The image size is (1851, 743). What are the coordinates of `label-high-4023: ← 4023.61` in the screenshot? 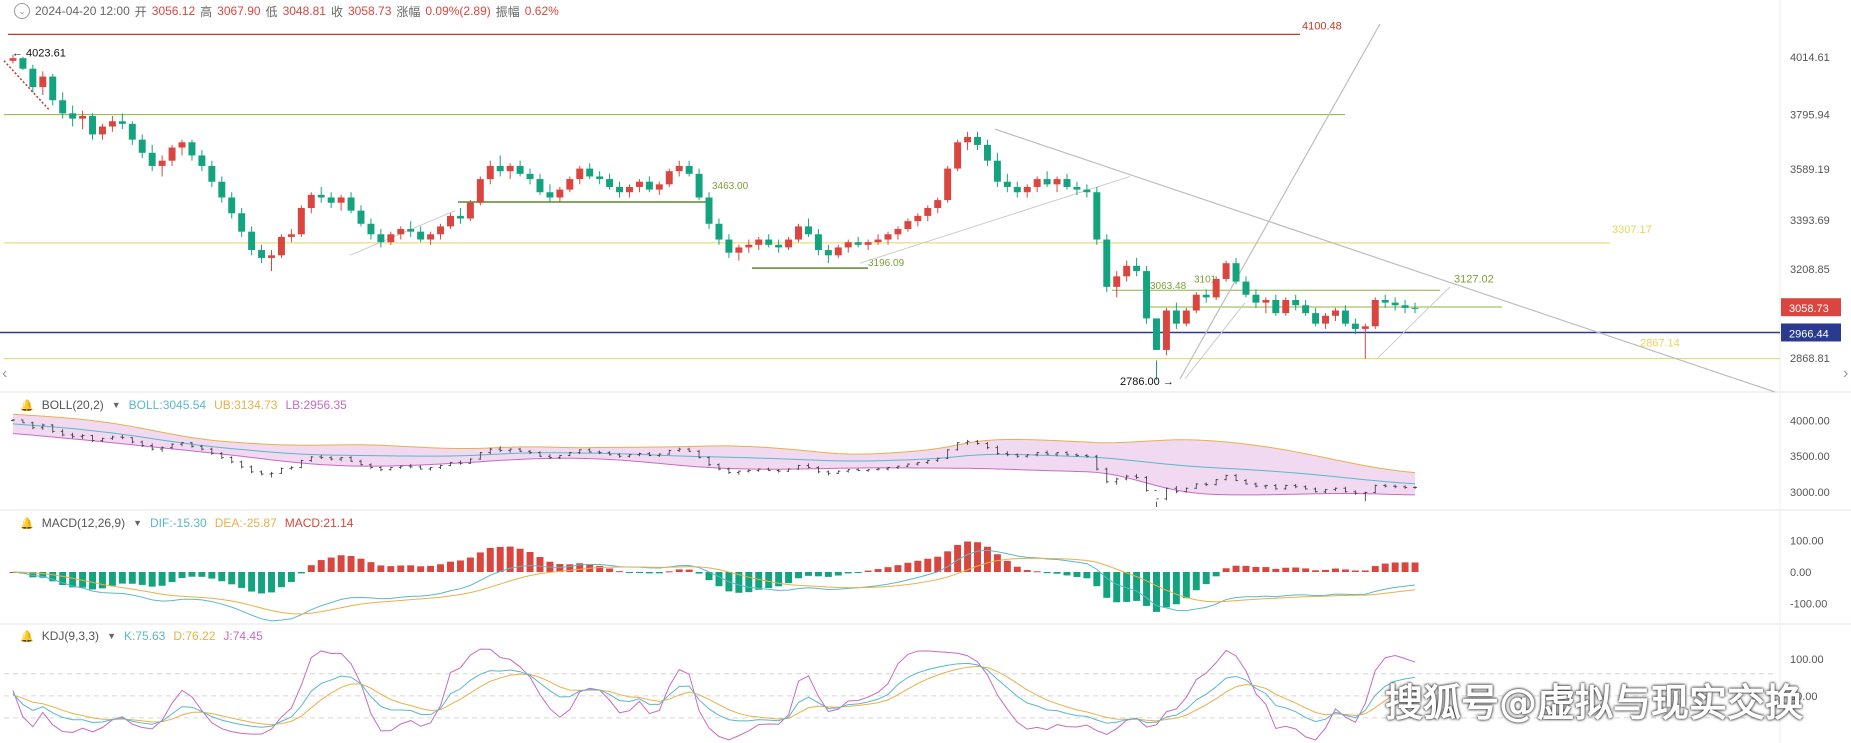 It's located at (39, 54).